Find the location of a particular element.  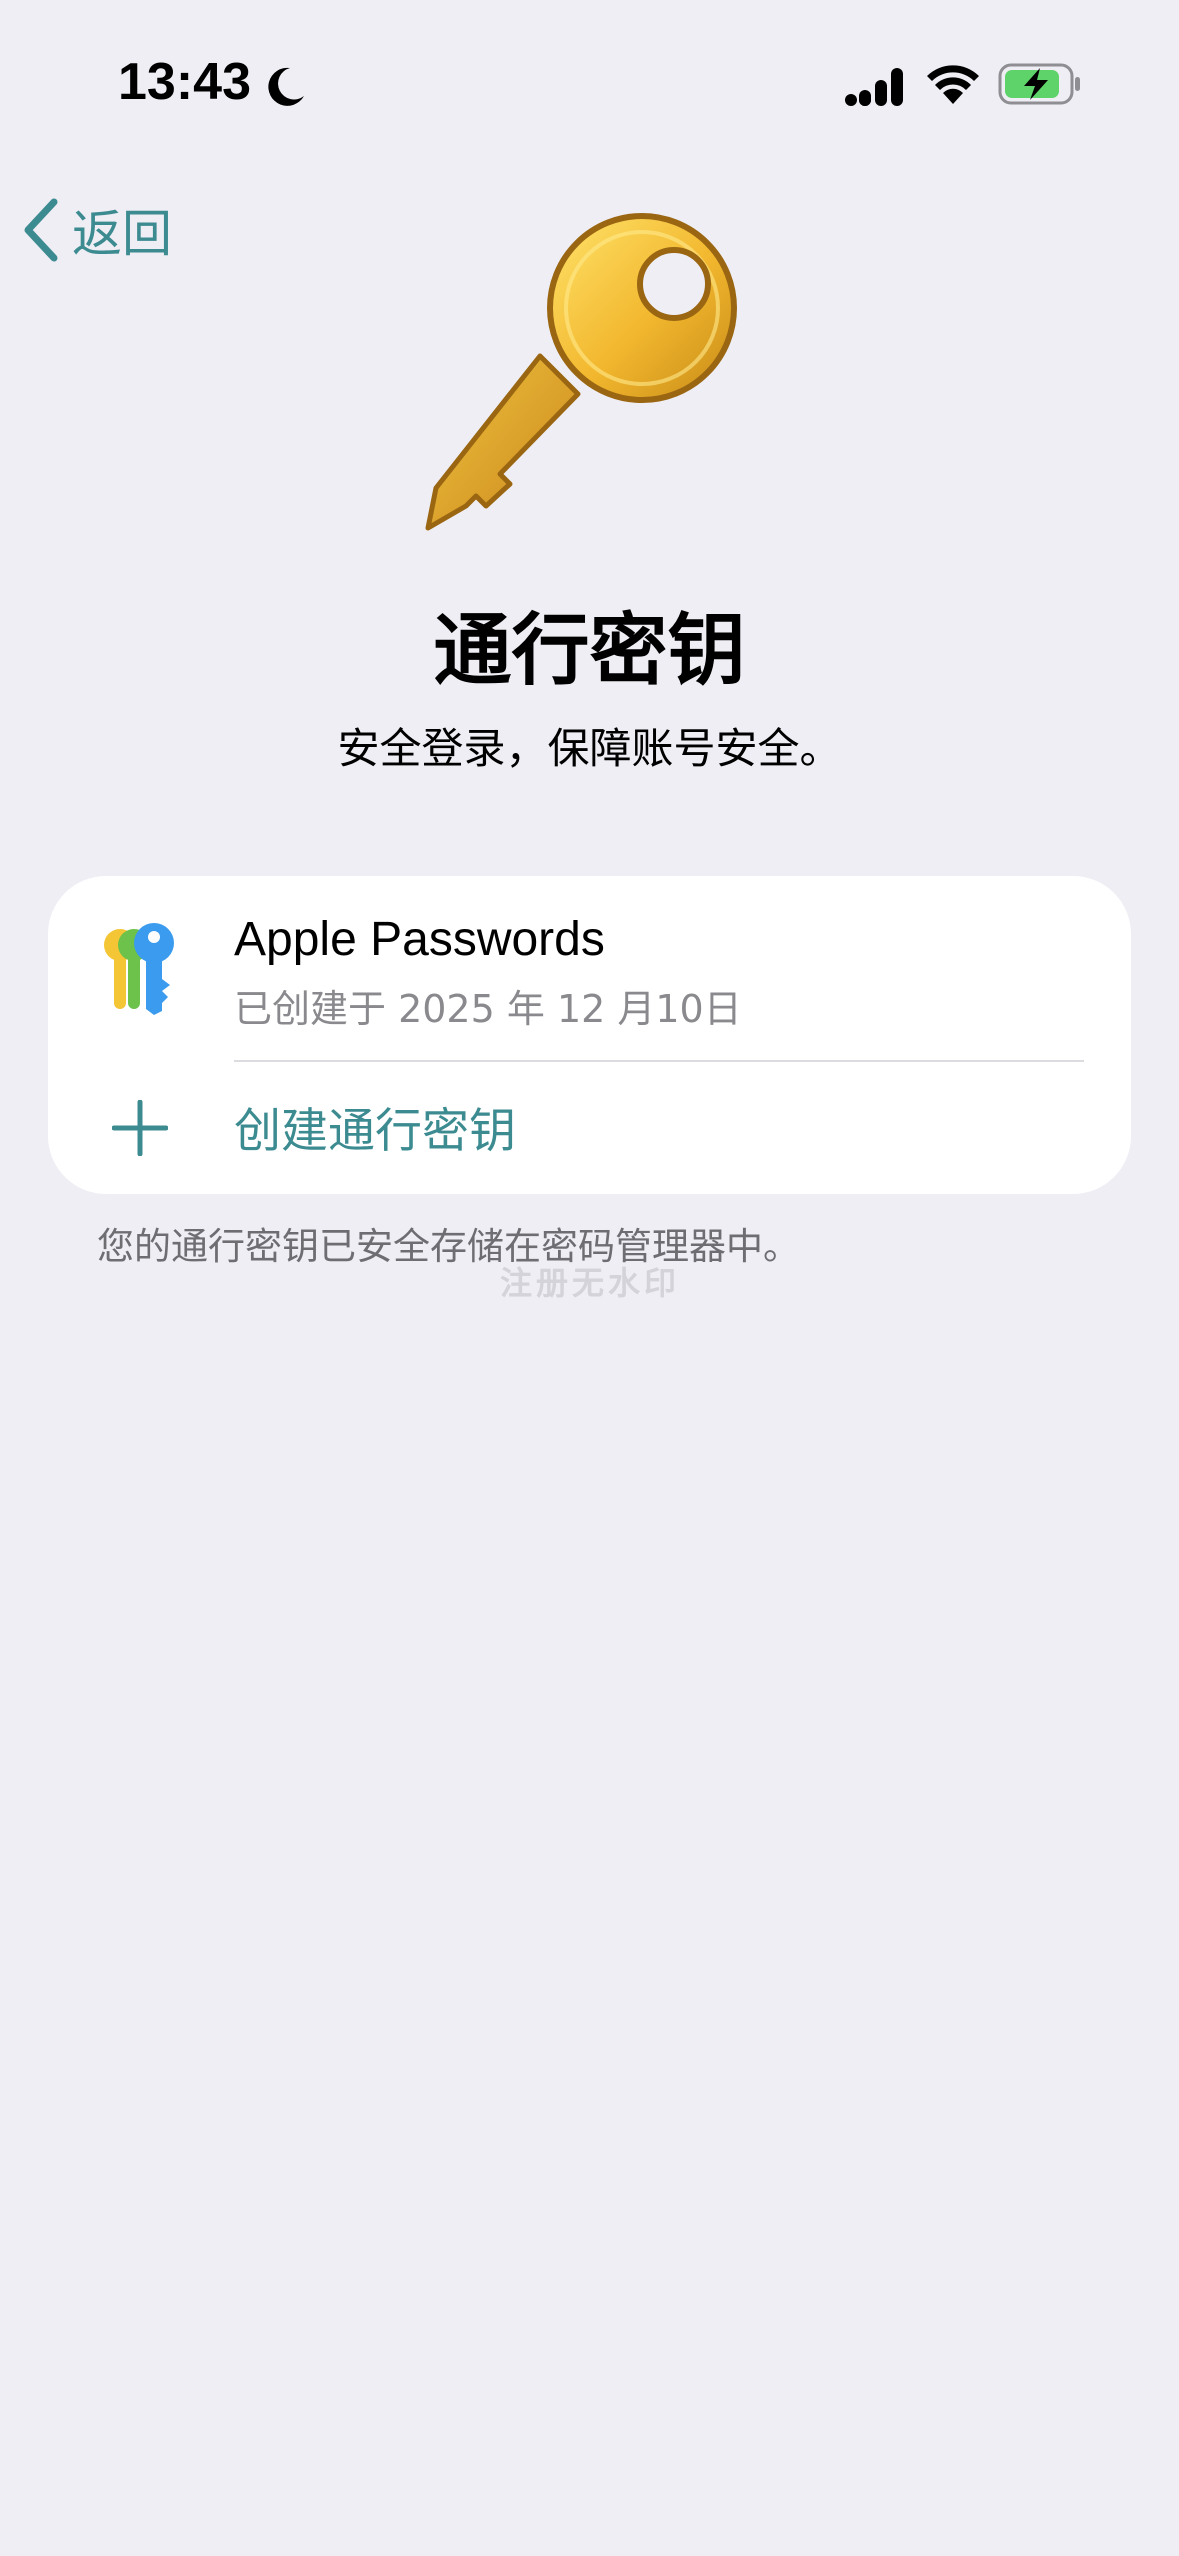

back-button: 返回 is located at coordinates (97, 230).